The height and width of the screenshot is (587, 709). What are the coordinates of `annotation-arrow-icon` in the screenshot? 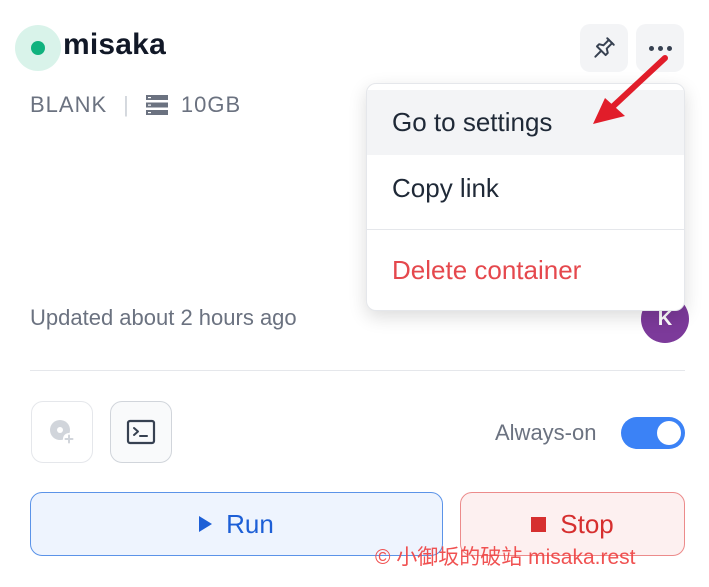 It's located at (630, 89).